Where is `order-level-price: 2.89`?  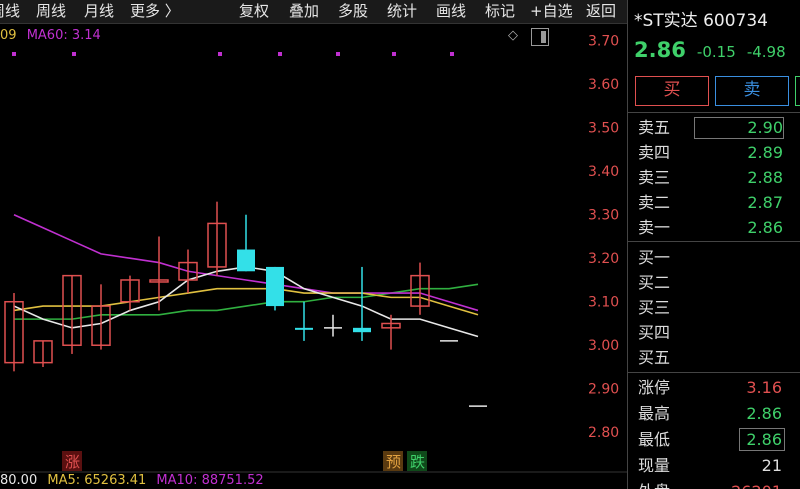 order-level-price: 2.89 is located at coordinates (765, 152).